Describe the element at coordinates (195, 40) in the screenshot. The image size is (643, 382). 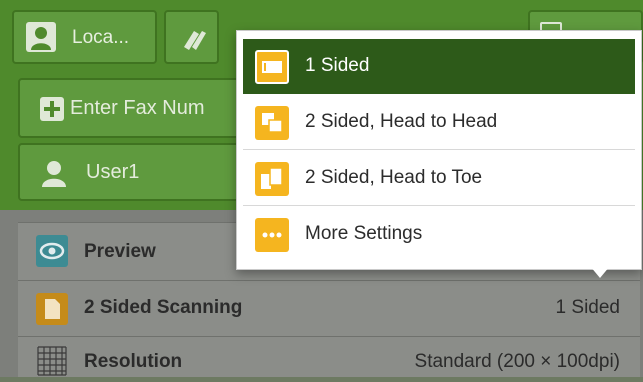
I see `pen-icon` at that location.